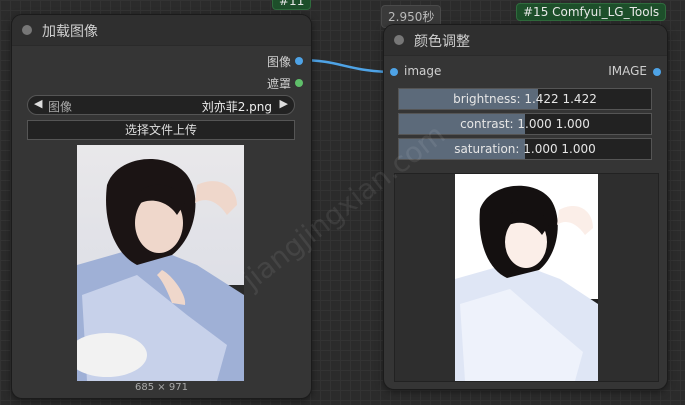 The width and height of the screenshot is (685, 405). I want to click on output-label-image: 图像, so click(278, 62).